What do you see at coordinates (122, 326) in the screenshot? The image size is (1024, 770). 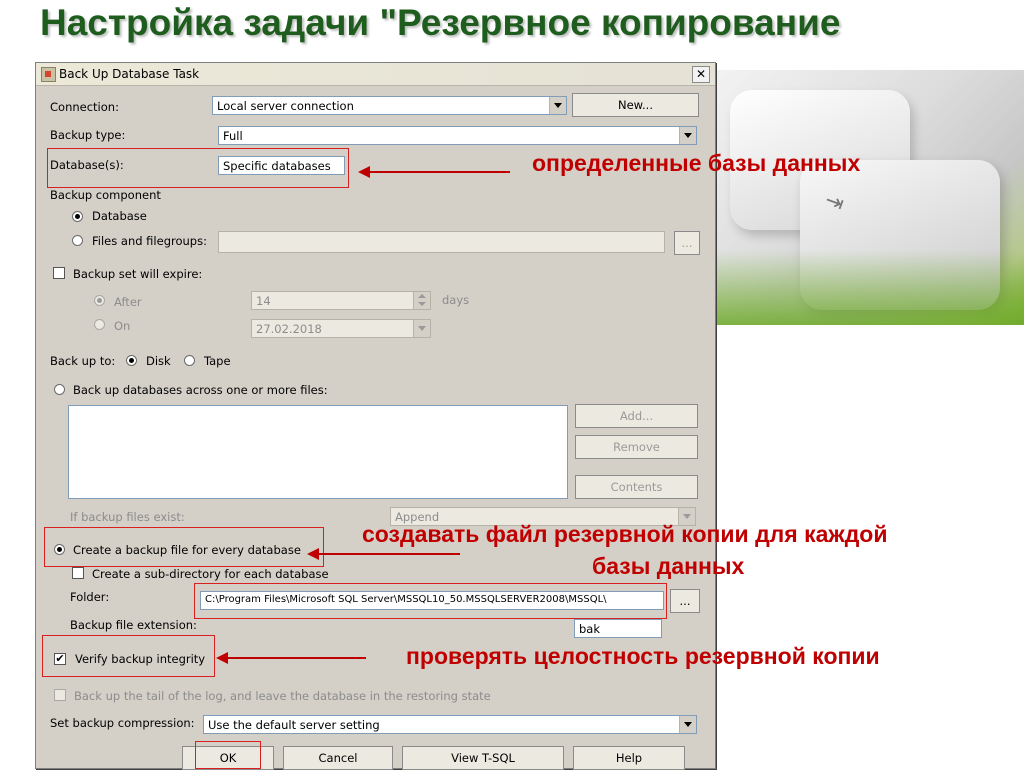 I see `on-date-label: On` at bounding box center [122, 326].